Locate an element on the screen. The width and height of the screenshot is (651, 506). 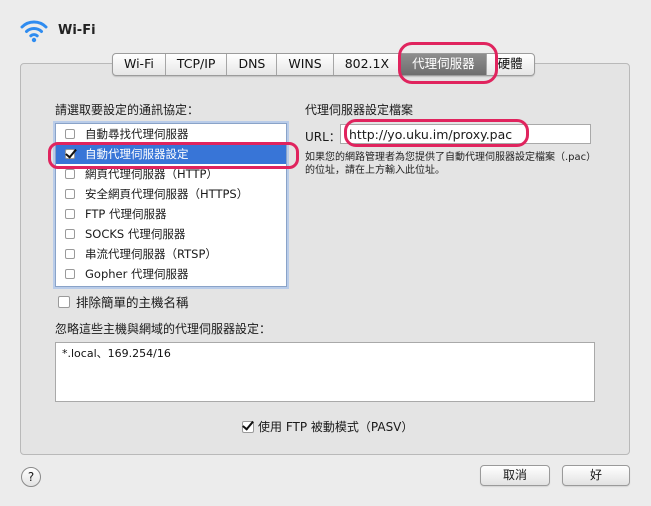
protocol-item-label: 串流代理伺服器（RTSP） is located at coordinates (151, 254).